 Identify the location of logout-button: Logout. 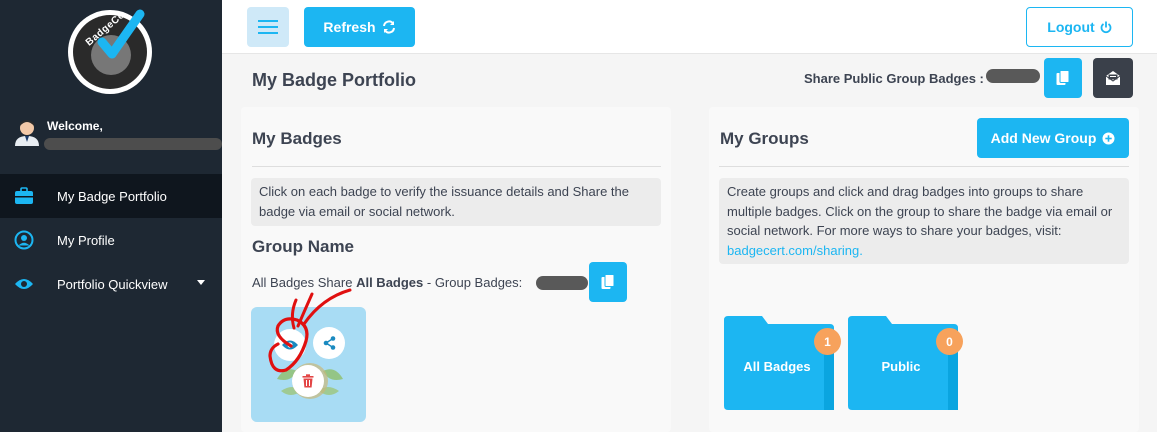
(1079, 27).